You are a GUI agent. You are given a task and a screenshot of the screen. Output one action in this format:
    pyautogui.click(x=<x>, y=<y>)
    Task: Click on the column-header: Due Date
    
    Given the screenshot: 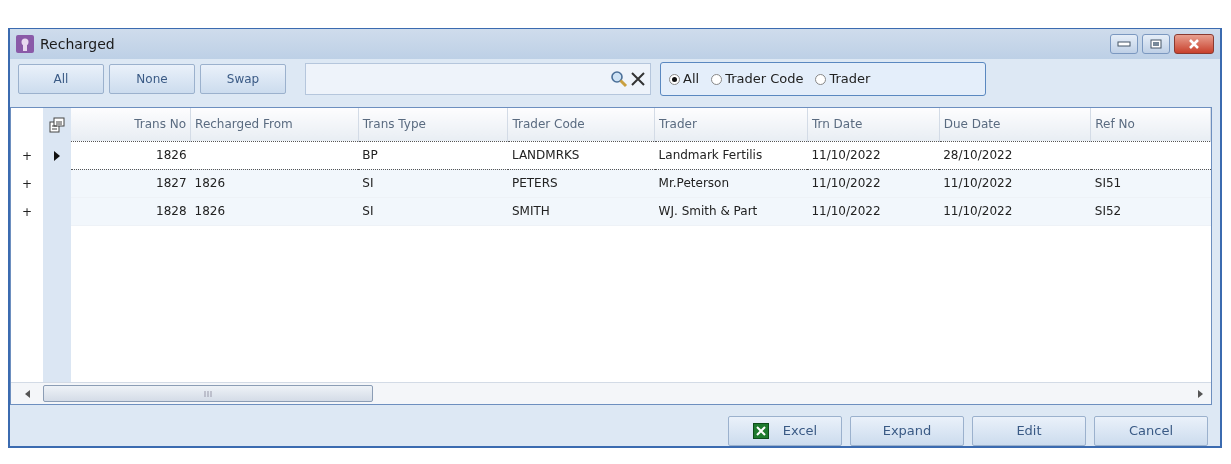 What is the action you would take?
    pyautogui.click(x=1015, y=124)
    